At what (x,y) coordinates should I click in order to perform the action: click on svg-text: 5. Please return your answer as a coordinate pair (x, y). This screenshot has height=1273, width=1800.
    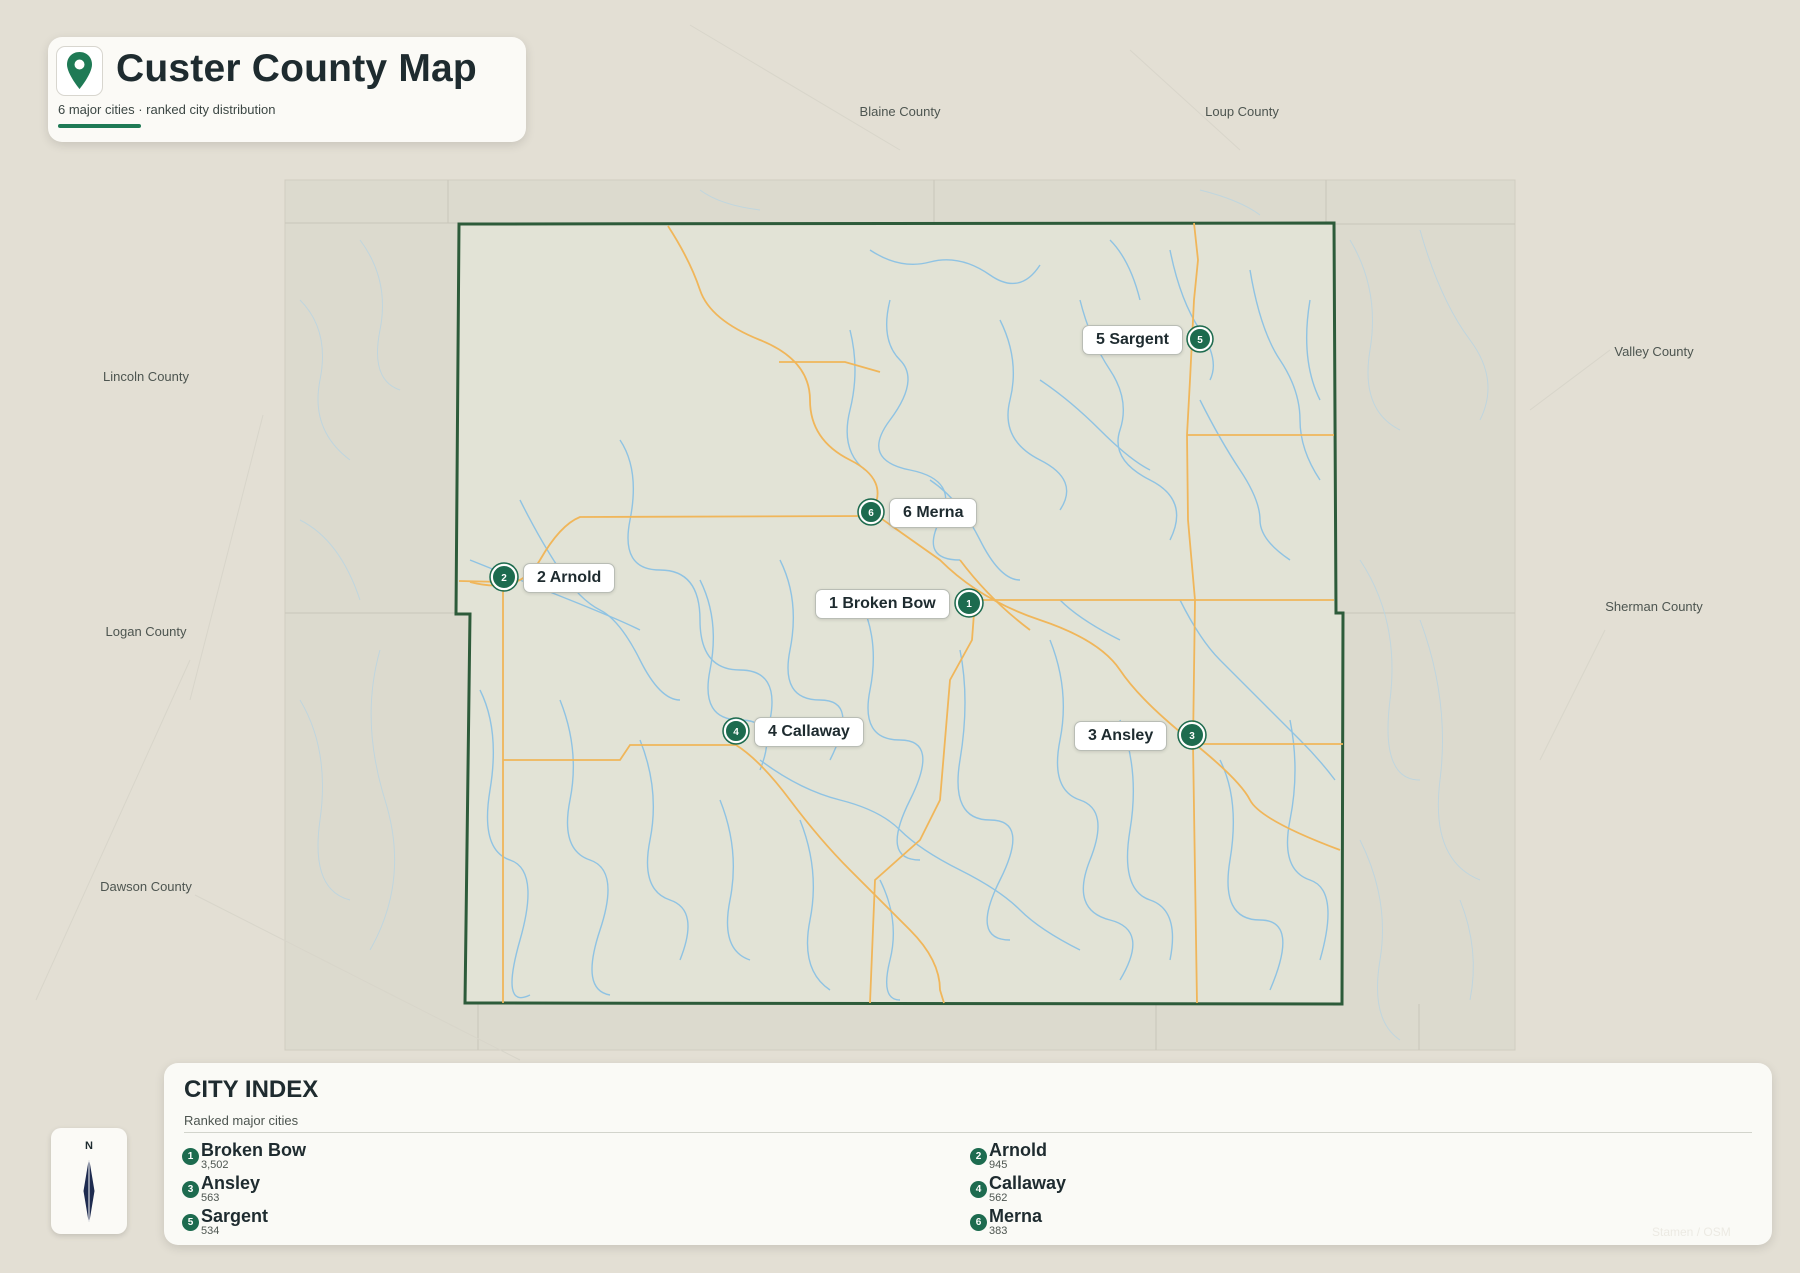
    Looking at the image, I should click on (1200, 340).